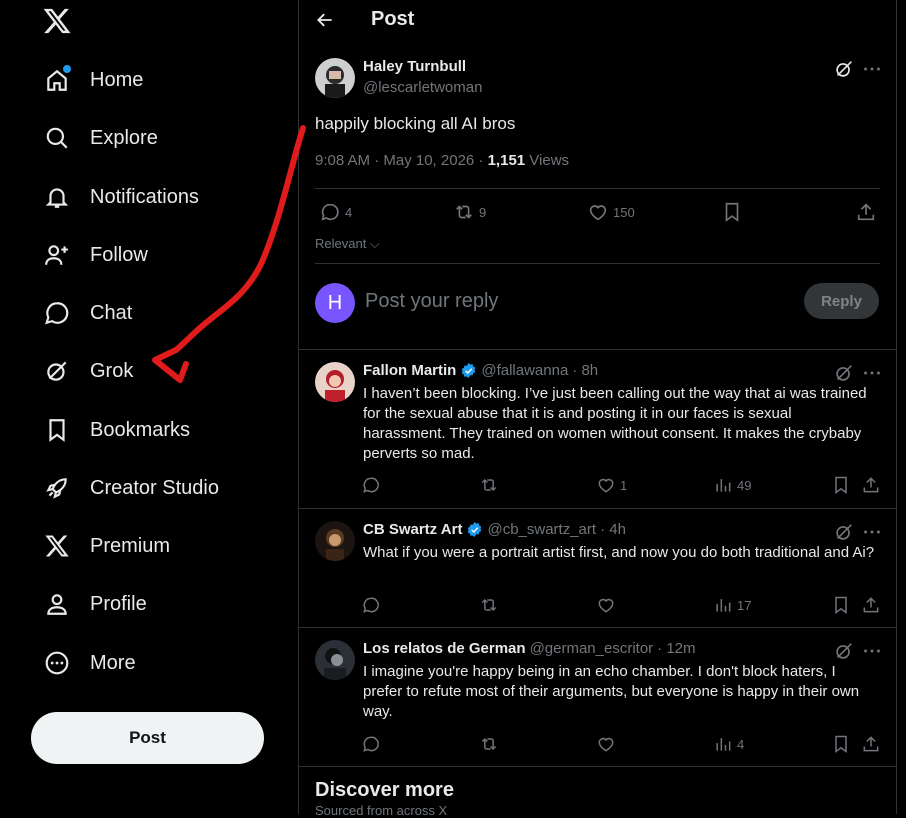 The image size is (906, 818). What do you see at coordinates (117, 430) in the screenshot?
I see `sidebar-item-bookmarks: Bookmarks` at bounding box center [117, 430].